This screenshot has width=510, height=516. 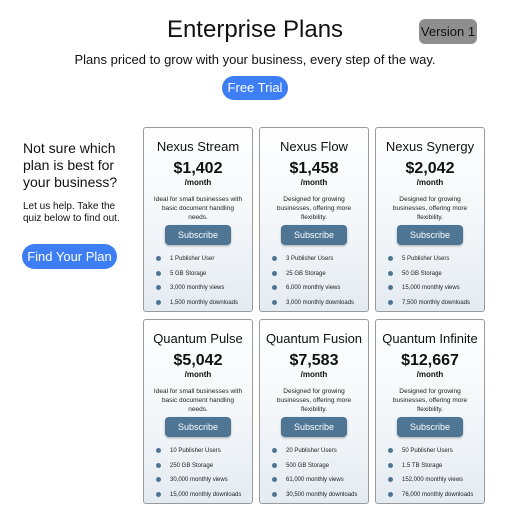 I want to click on plan-name: Quantum Fusion, so click(x=314, y=338).